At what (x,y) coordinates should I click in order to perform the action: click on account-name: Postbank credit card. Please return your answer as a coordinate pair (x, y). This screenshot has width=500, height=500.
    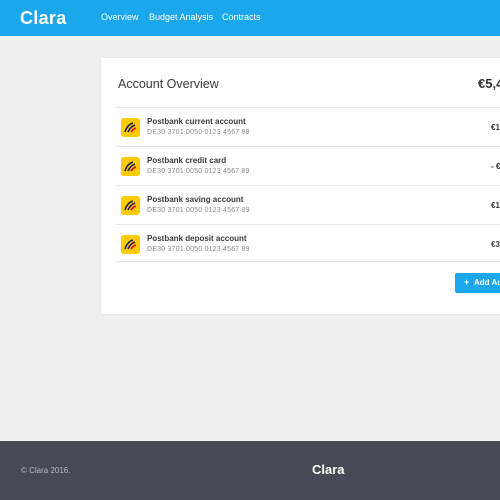
    Looking at the image, I should click on (187, 160).